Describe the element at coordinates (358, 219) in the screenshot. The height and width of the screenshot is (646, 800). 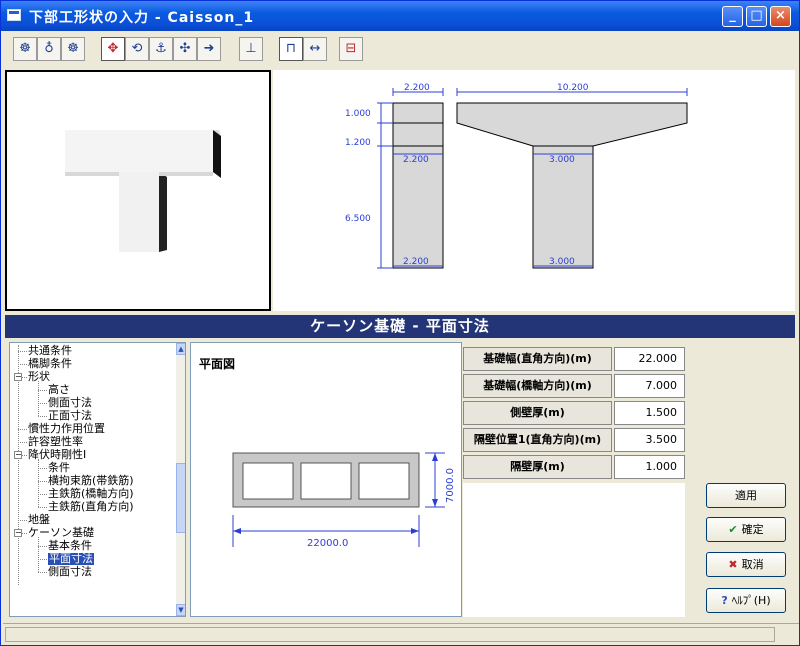
I see `dim-h3: 6.500` at that location.